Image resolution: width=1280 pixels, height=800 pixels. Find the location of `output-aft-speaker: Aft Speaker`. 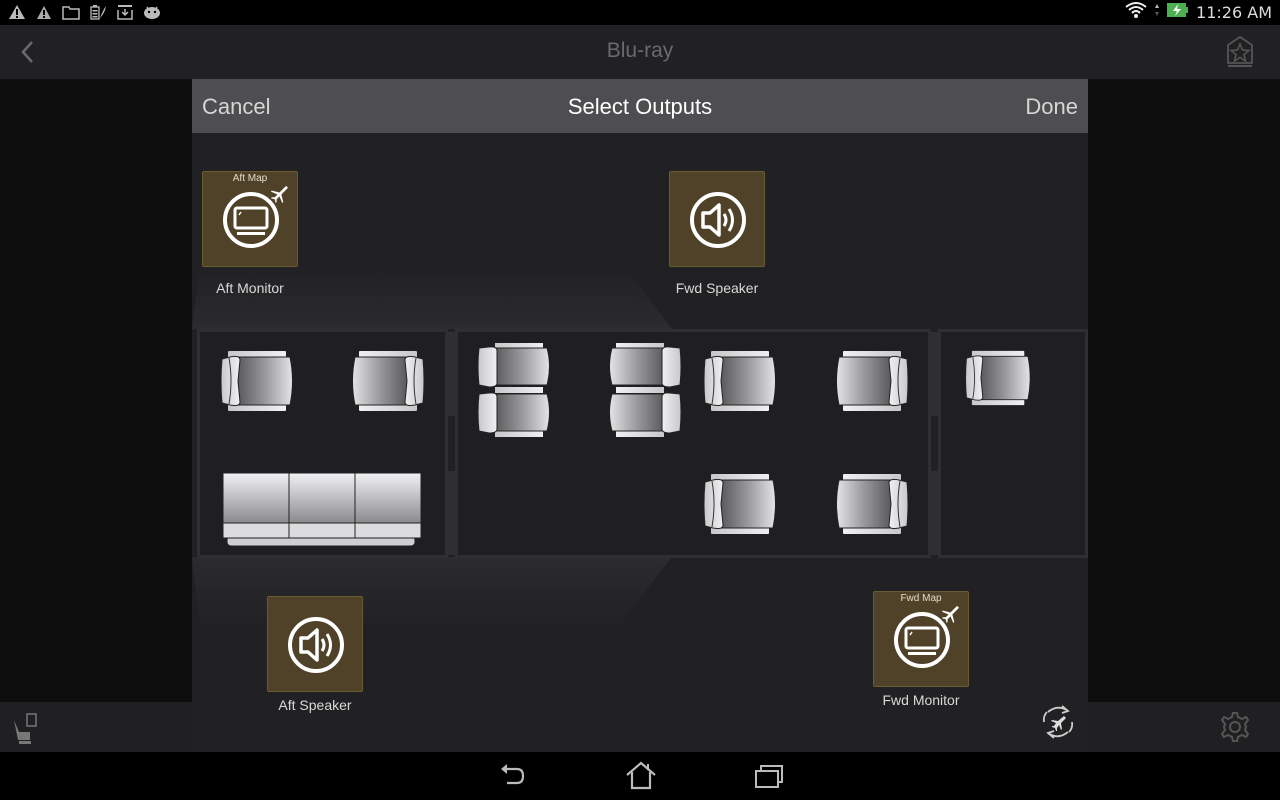

output-aft-speaker: Aft Speaker is located at coordinates (315, 654).